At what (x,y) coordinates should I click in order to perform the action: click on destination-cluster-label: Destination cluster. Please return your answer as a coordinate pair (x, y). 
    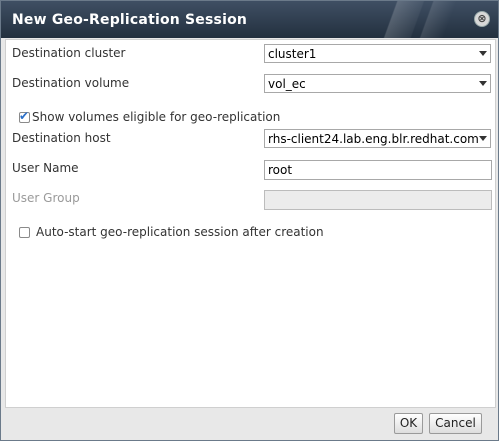
    Looking at the image, I should click on (69, 53).